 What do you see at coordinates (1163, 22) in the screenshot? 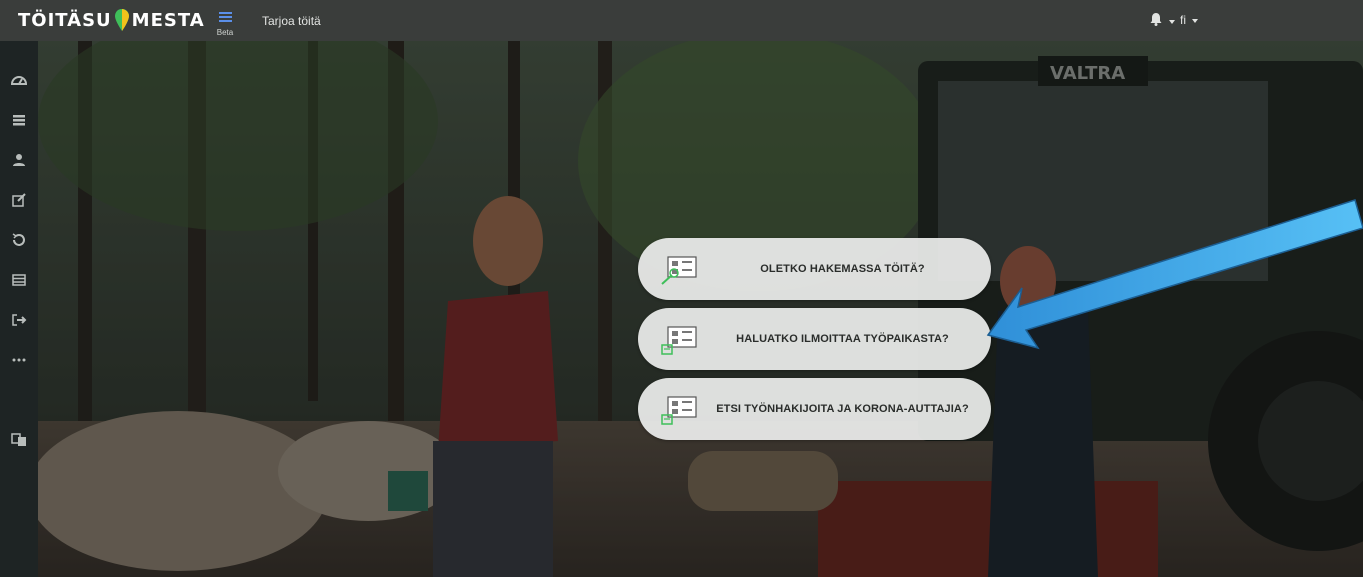
I see `notifications-dropdown` at bounding box center [1163, 22].